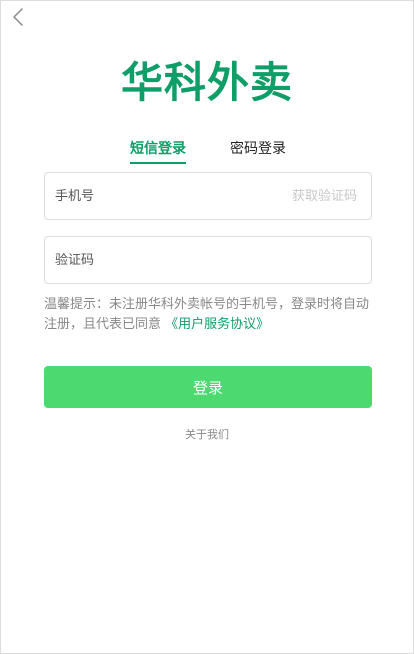 The height and width of the screenshot is (654, 414). I want to click on code-field, so click(208, 260).